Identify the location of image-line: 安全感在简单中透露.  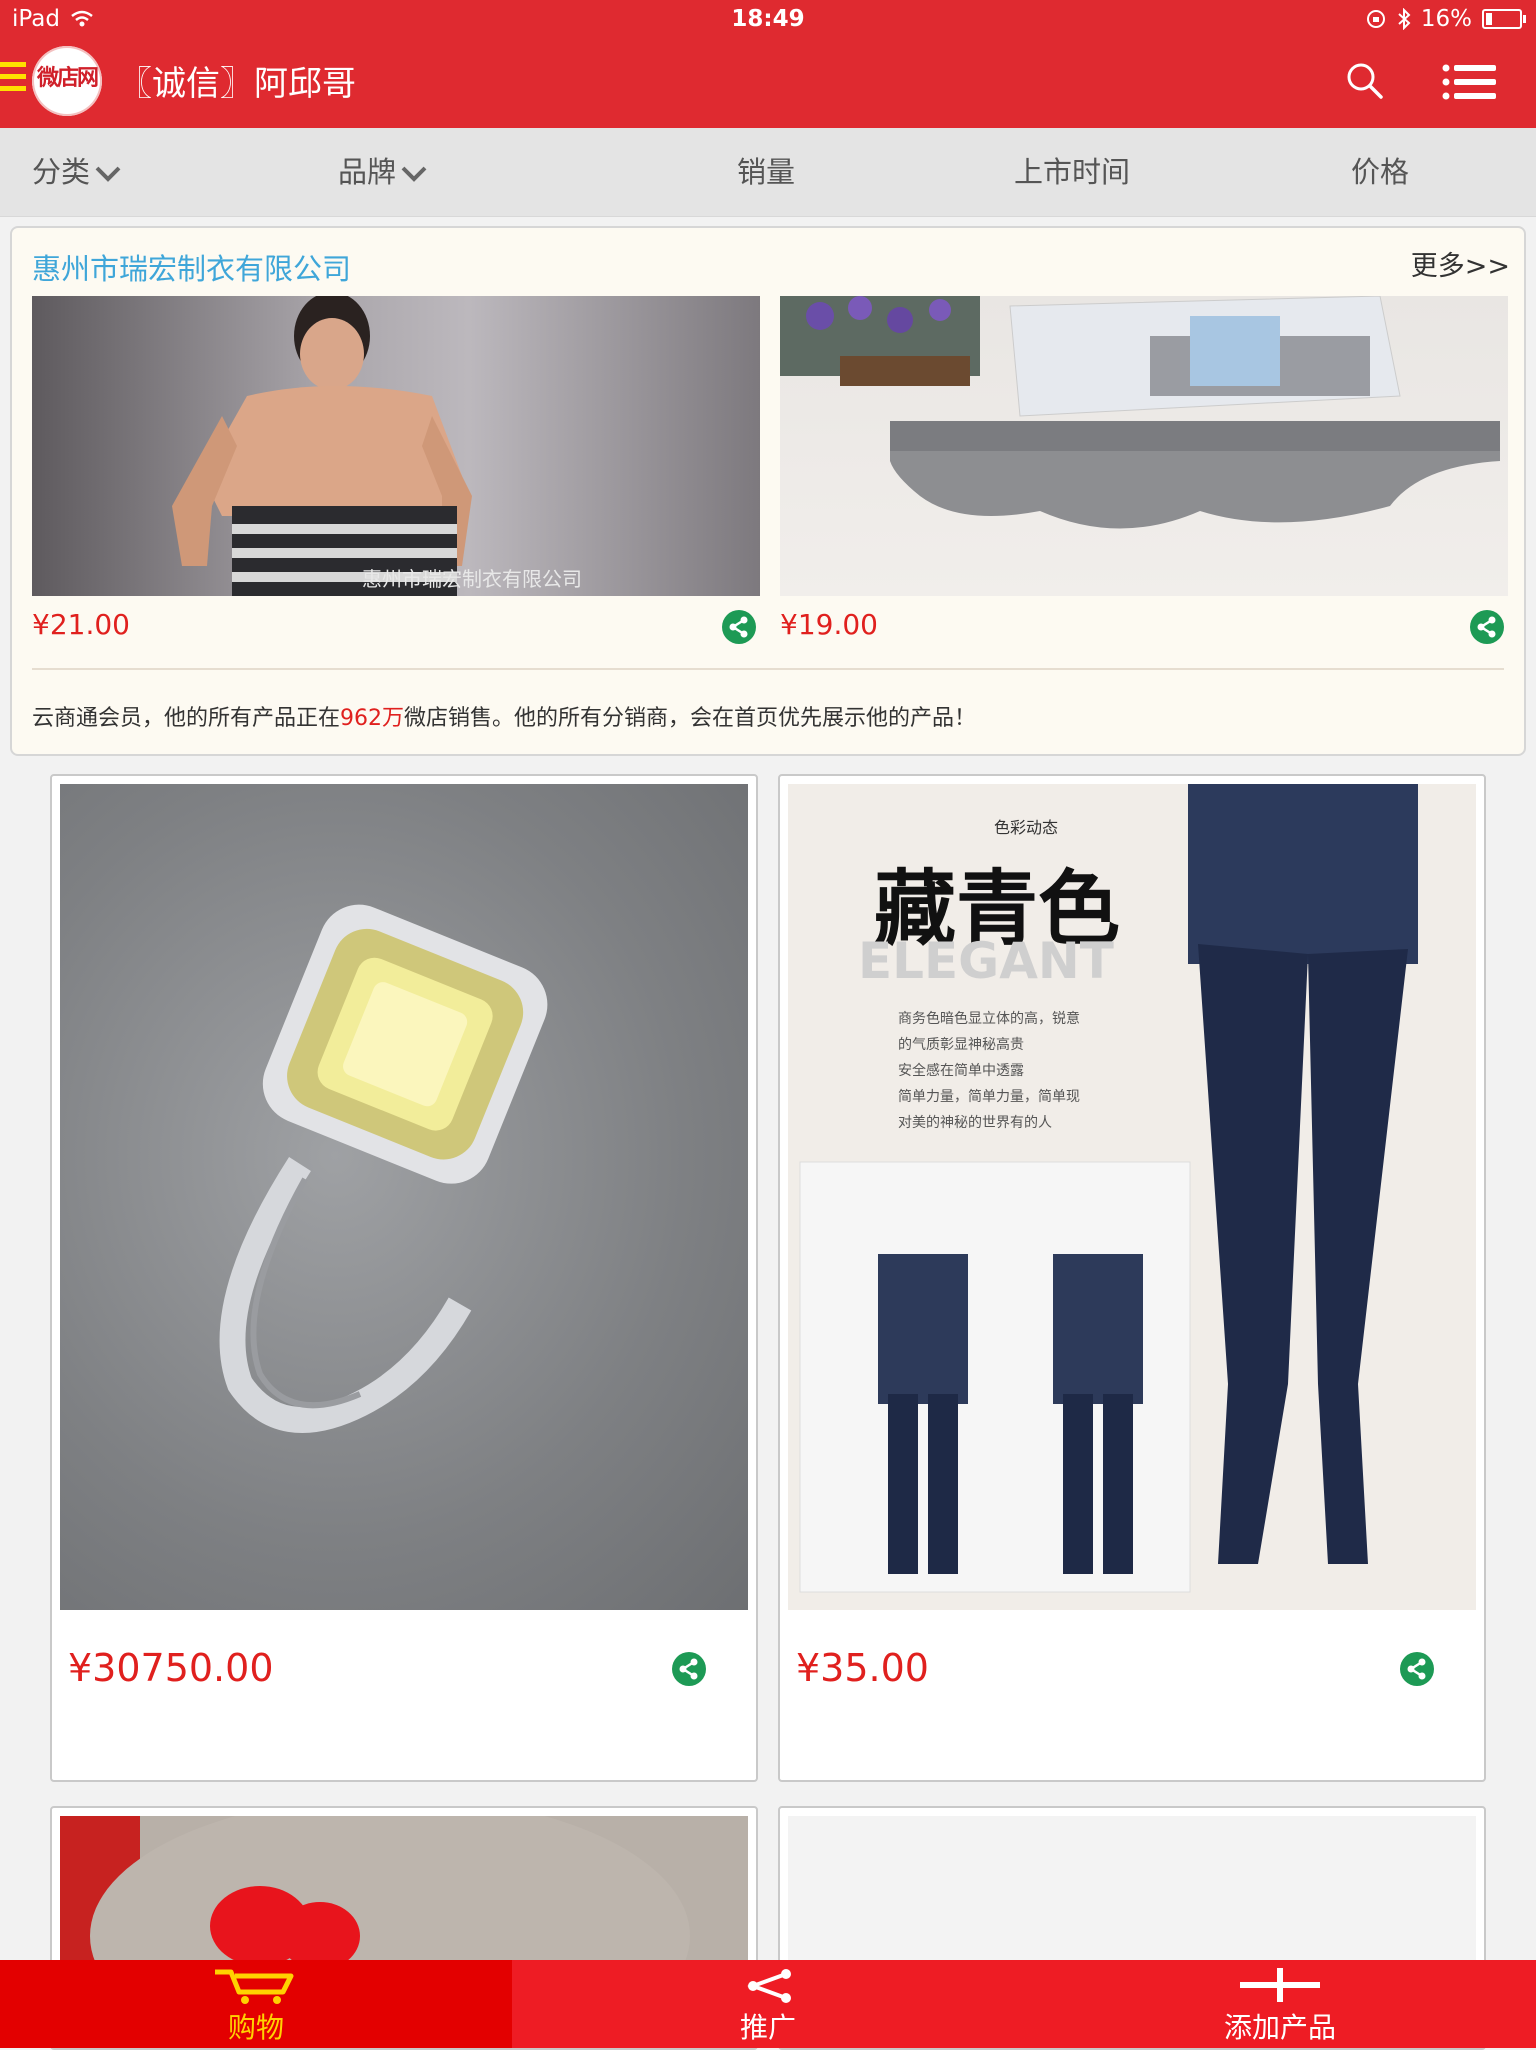
(961, 1071).